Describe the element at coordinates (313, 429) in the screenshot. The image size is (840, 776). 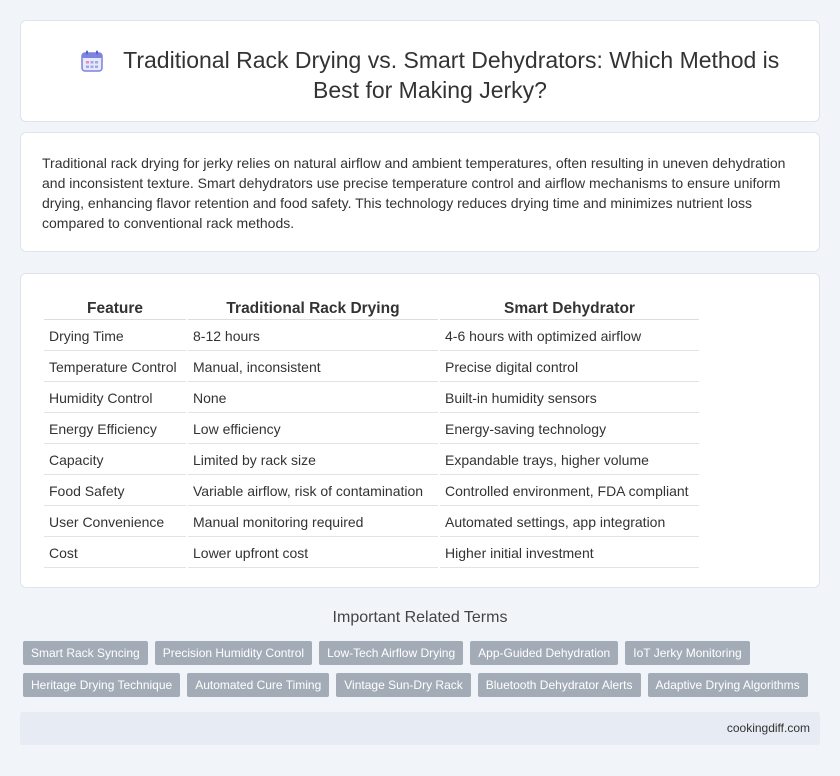
I see `table-cell: Low efficiency` at that location.